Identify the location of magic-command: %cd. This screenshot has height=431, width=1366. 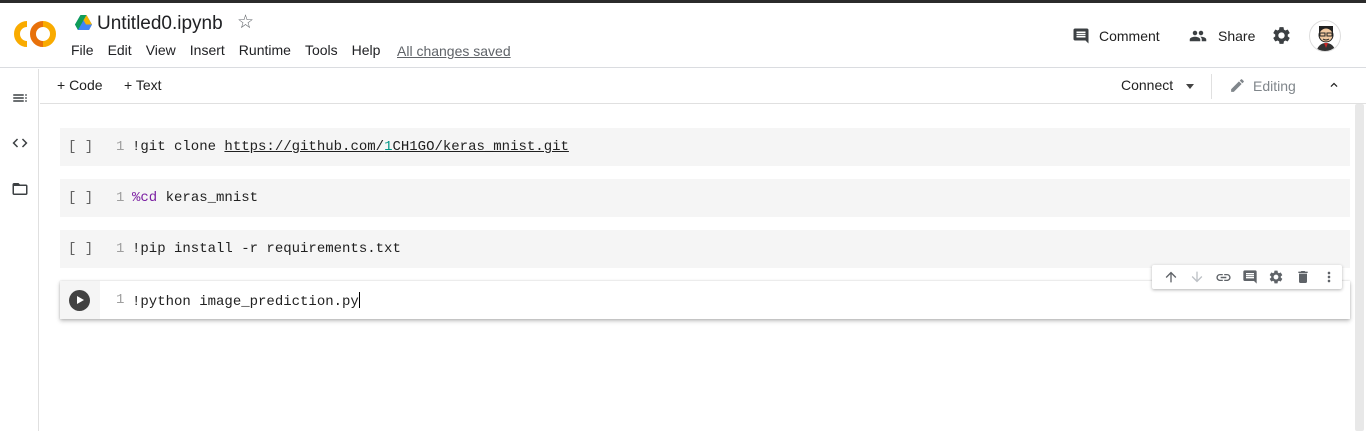
(145, 198).